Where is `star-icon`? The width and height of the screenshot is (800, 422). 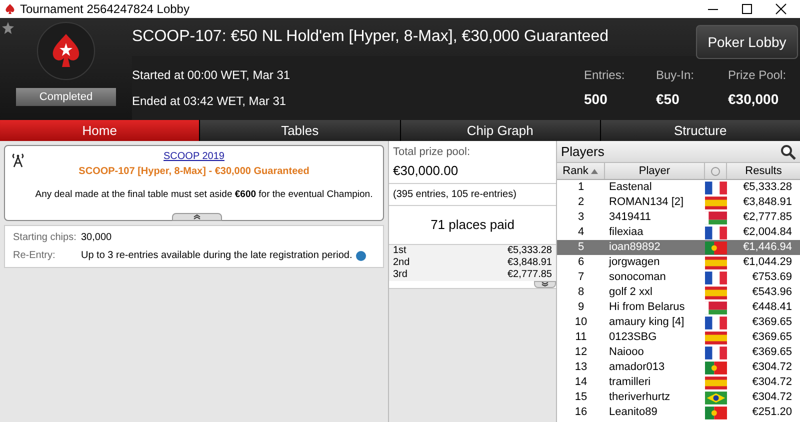
star-icon is located at coordinates (8, 28).